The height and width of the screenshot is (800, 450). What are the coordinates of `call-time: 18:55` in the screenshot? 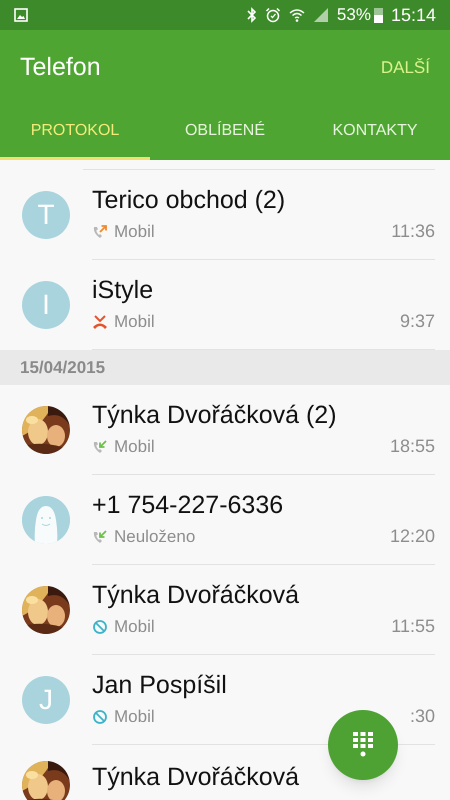 It's located at (412, 446).